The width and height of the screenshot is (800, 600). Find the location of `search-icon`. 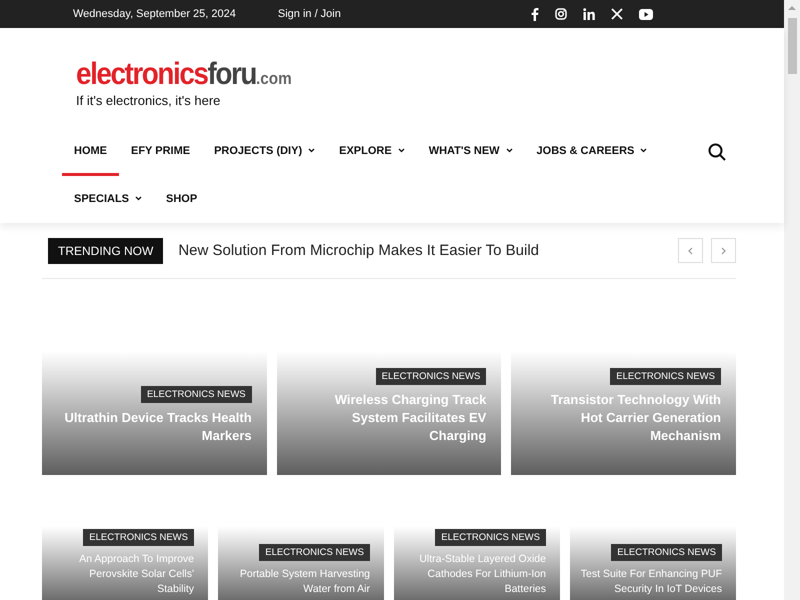

search-icon is located at coordinates (717, 152).